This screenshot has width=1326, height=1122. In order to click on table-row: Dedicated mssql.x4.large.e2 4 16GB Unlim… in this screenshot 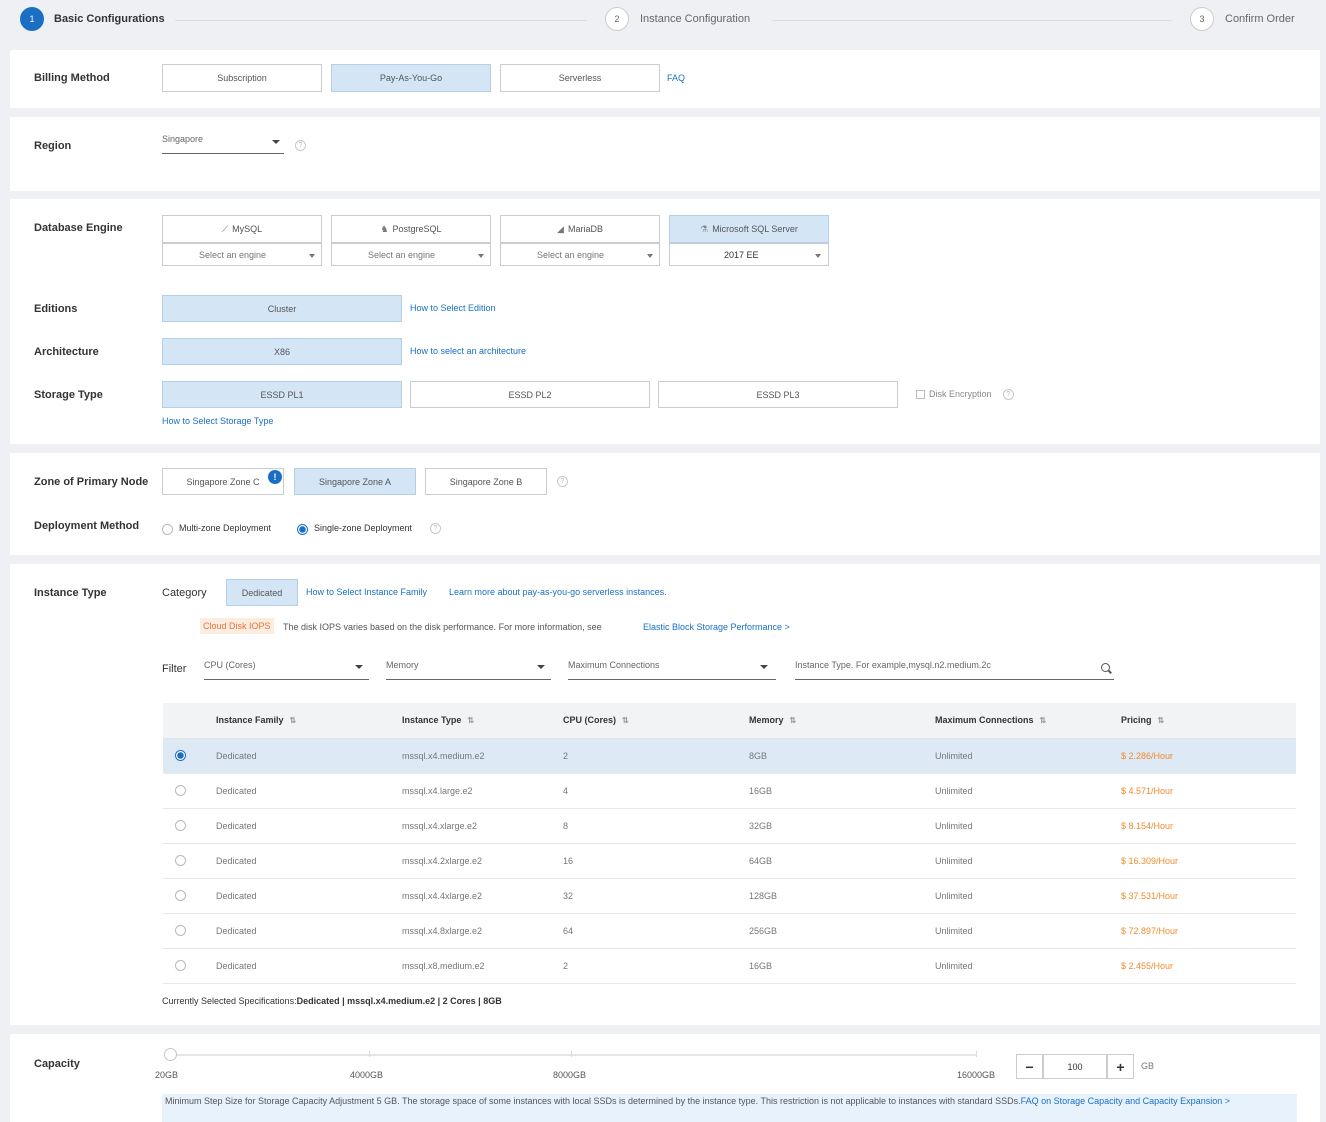, I will do `click(729, 791)`.